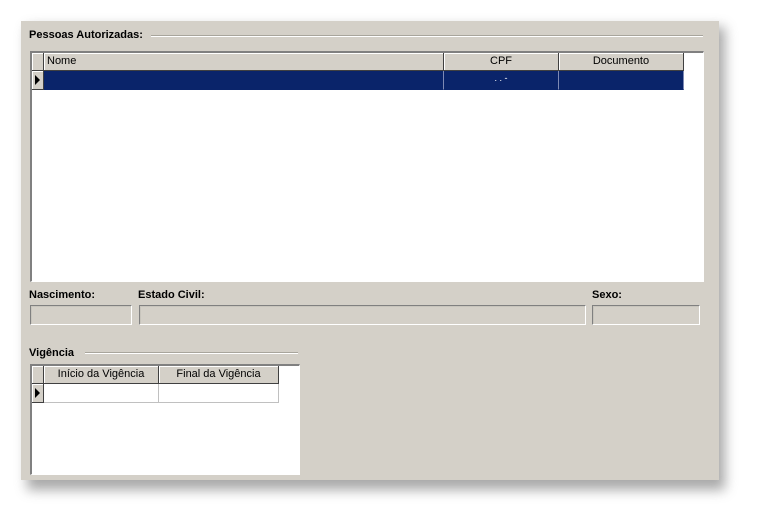 The width and height of the screenshot is (760, 522). What do you see at coordinates (101, 393) in the screenshot?
I see `cell-inicio-vigencia` at bounding box center [101, 393].